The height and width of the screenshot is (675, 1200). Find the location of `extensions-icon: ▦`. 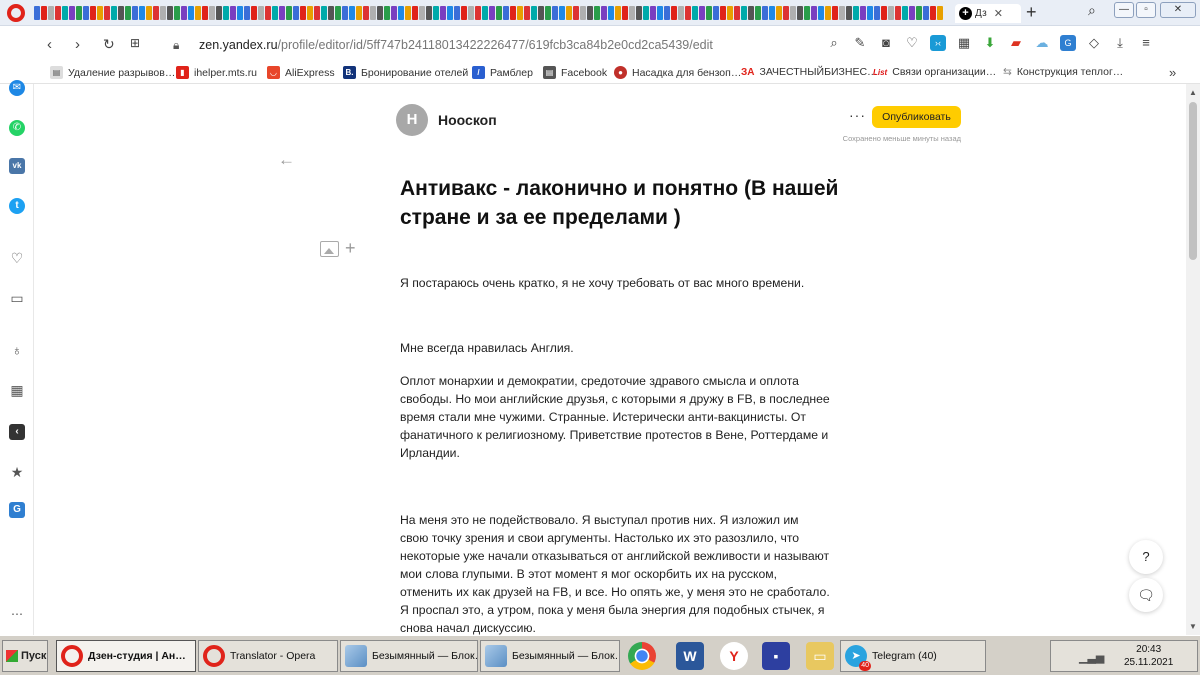

extensions-icon: ▦ is located at coordinates (17, 390).